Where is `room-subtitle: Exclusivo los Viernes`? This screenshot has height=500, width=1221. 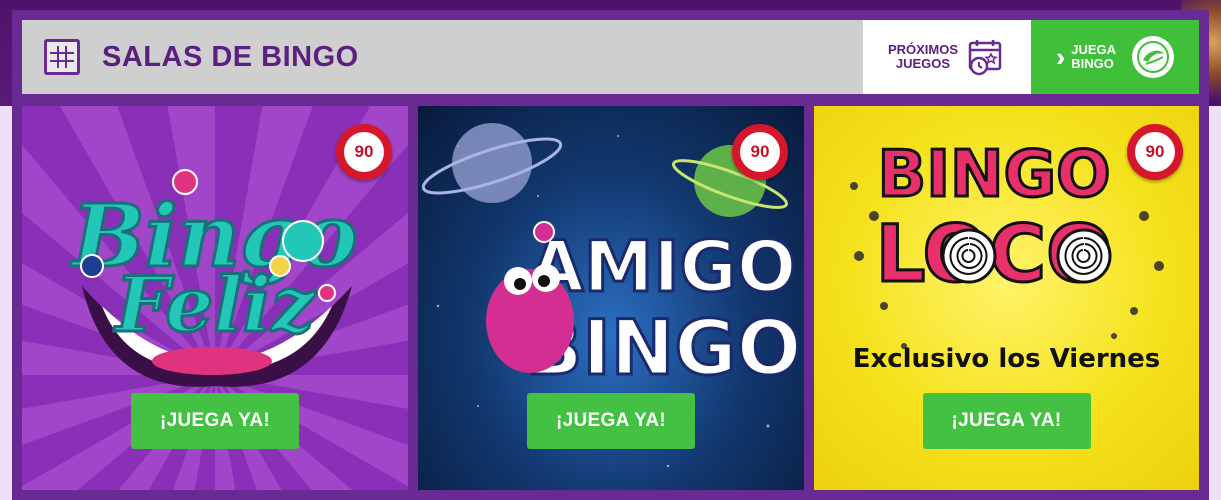 room-subtitle: Exclusivo los Viernes is located at coordinates (1006, 359).